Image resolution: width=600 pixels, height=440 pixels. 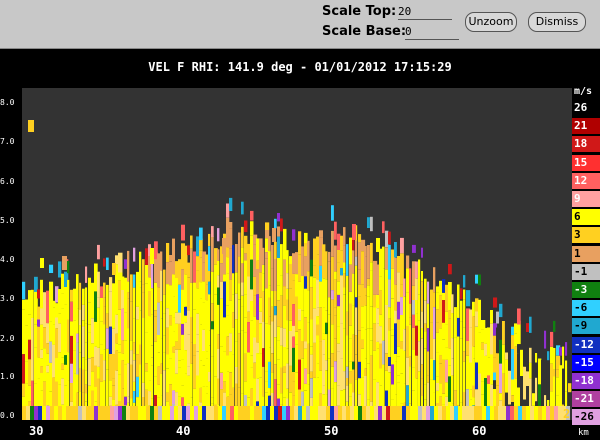 What do you see at coordinates (491, 22) in the screenshot?
I see `unzoom-button: Unzoom` at bounding box center [491, 22].